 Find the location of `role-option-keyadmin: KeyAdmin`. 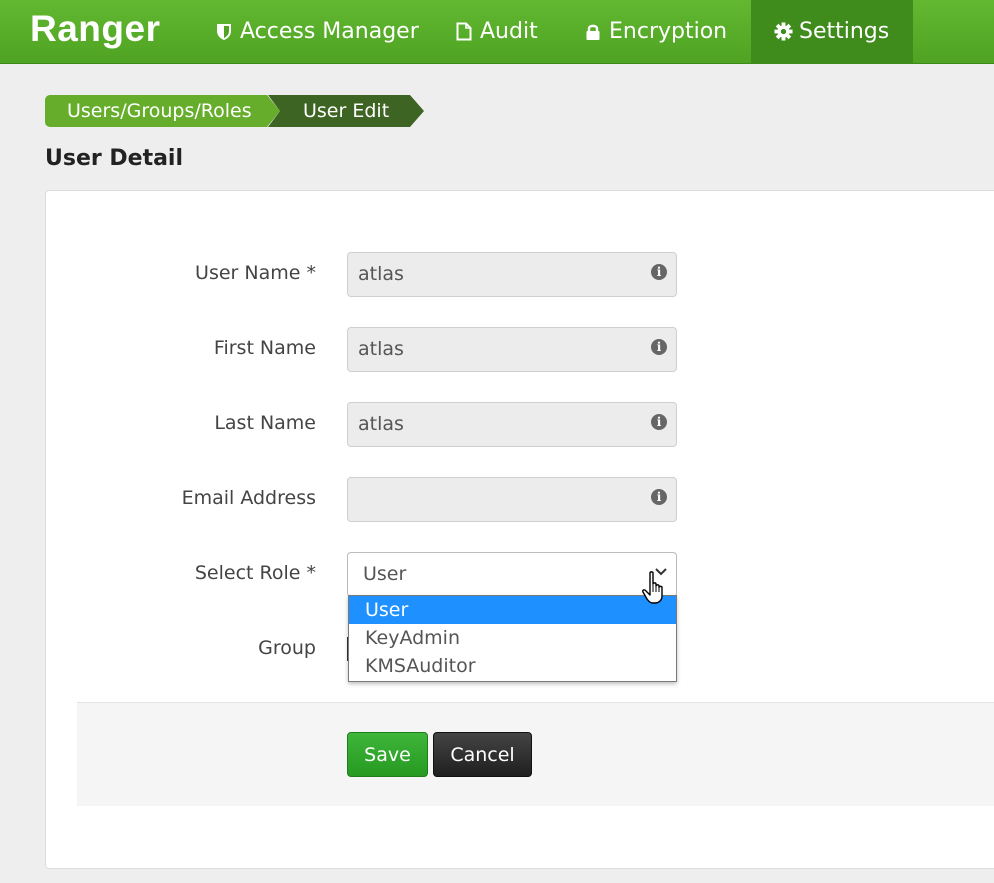

role-option-keyadmin: KeyAdmin is located at coordinates (512, 638).